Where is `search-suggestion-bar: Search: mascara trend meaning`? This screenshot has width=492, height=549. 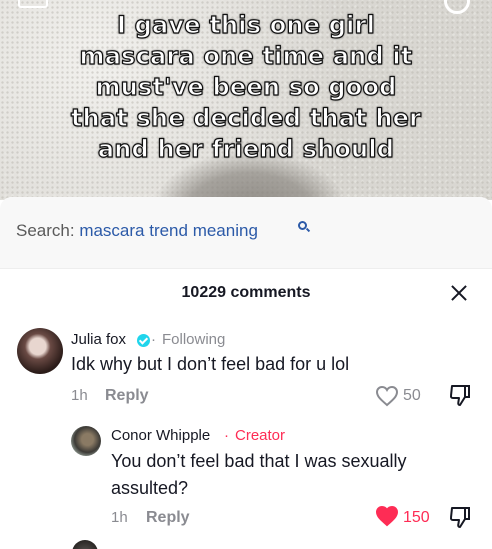
search-suggestion-bar: Search: mascara trend meaning is located at coordinates (246, 233).